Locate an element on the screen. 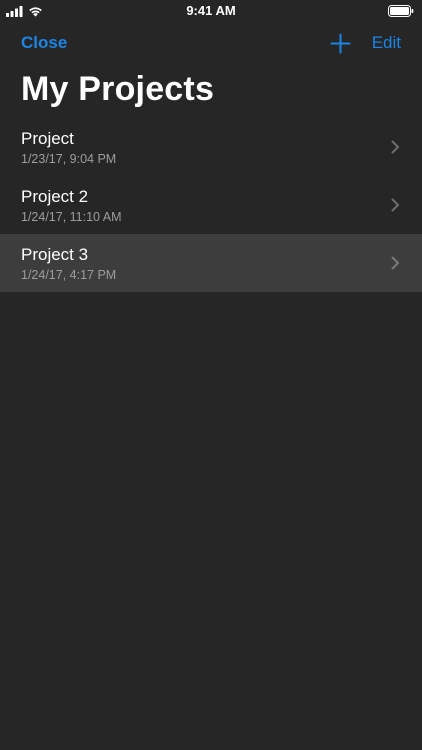  project-date: 1/23/17, 9:04 PM is located at coordinates (69, 159).